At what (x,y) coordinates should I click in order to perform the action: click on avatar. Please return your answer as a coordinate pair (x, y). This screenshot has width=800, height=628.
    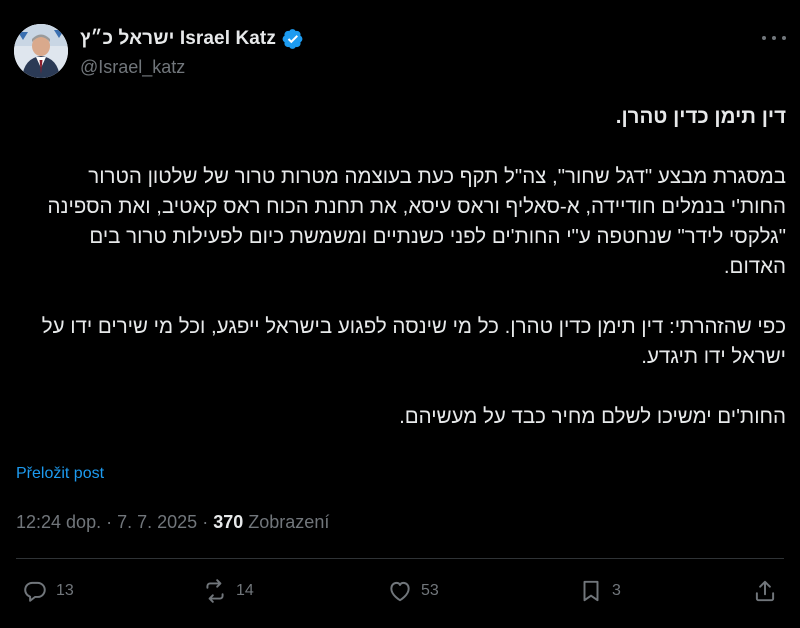
    Looking at the image, I should click on (41, 51).